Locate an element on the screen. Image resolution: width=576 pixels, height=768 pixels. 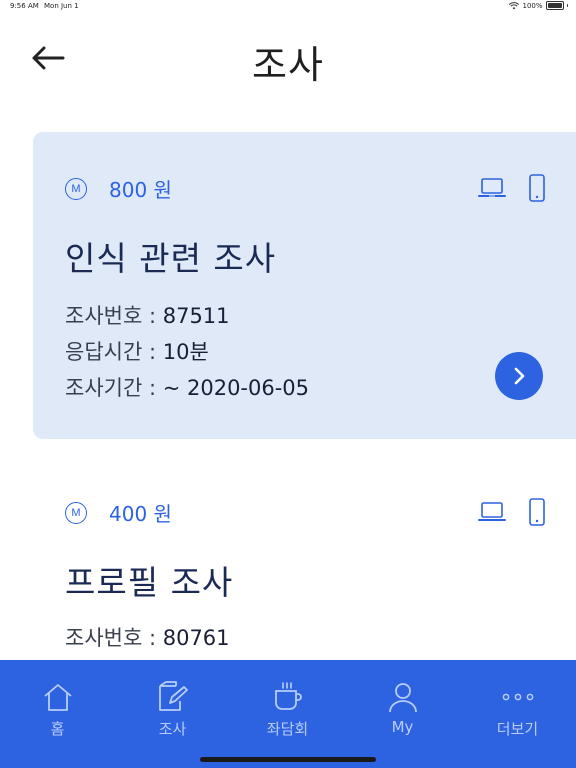
tab-my: My is located at coordinates (402, 705).